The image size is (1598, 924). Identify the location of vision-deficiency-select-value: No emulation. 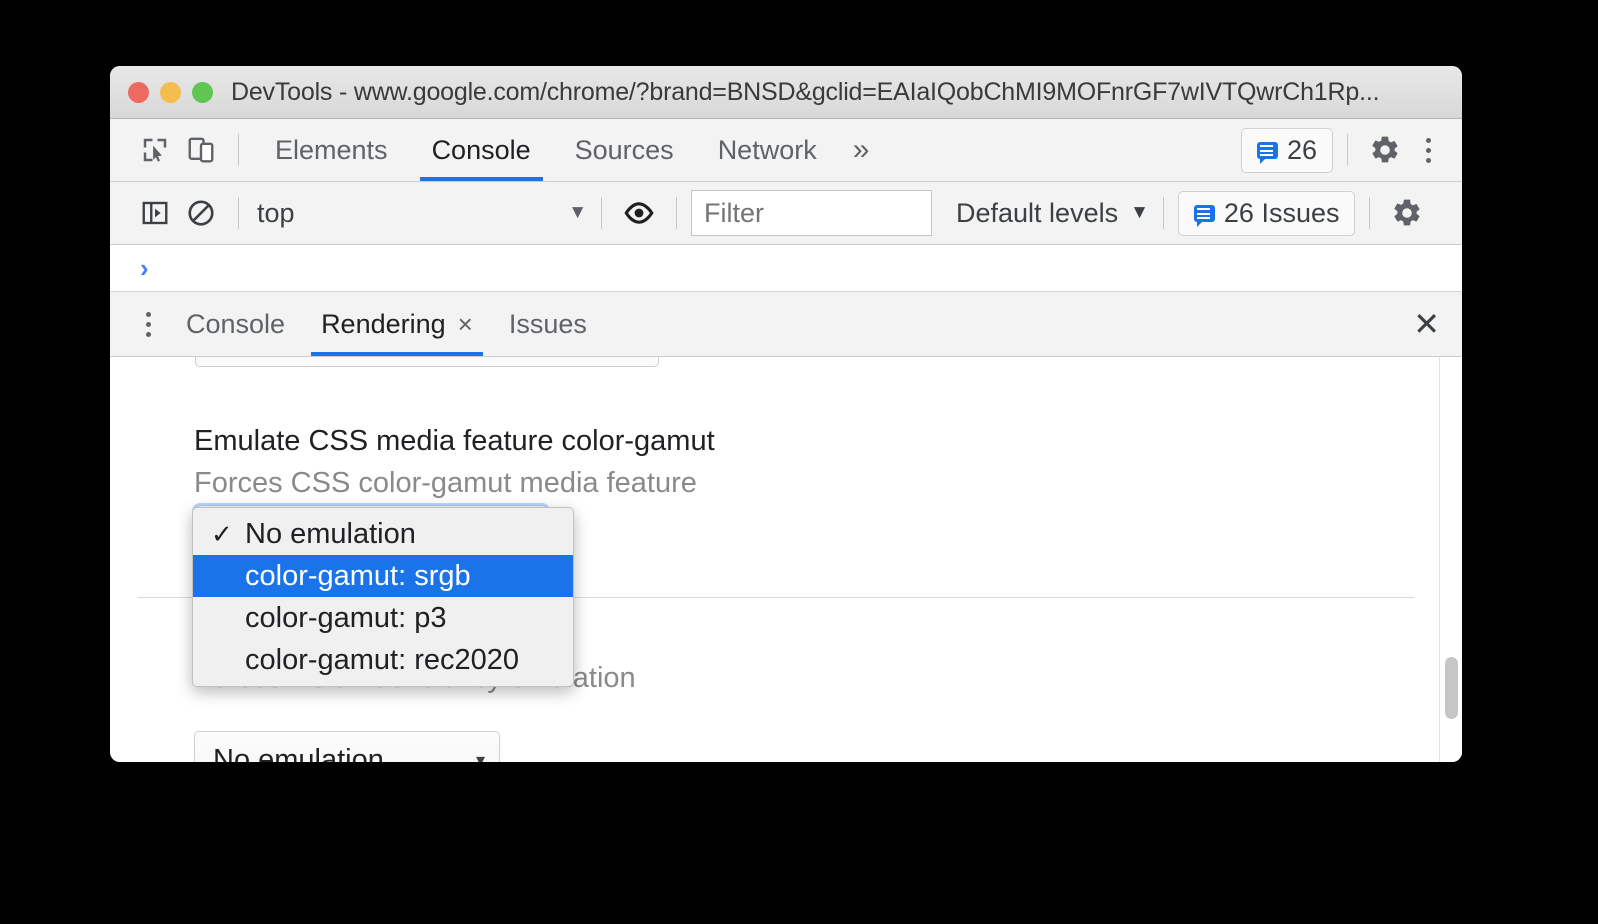
(298, 753).